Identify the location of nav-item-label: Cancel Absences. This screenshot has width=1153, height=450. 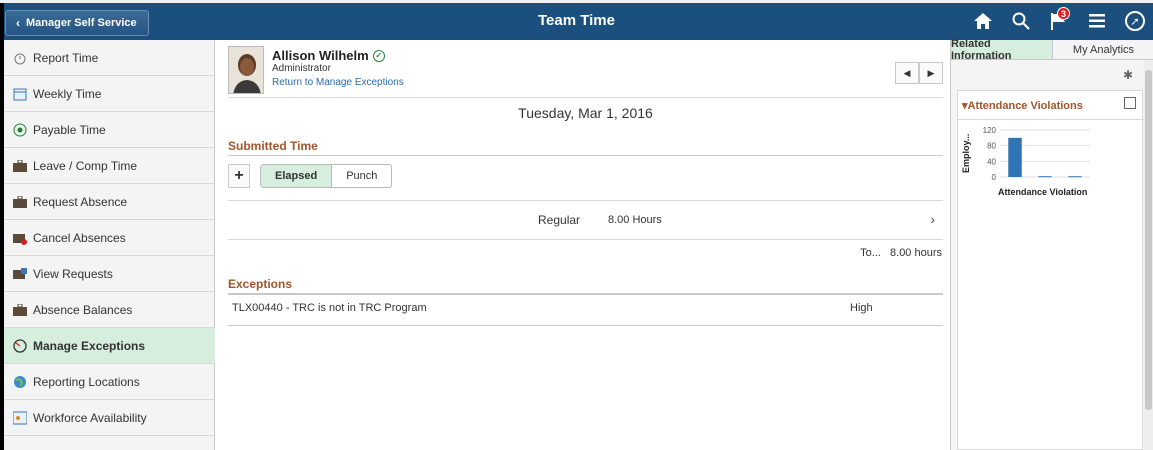
(79, 237).